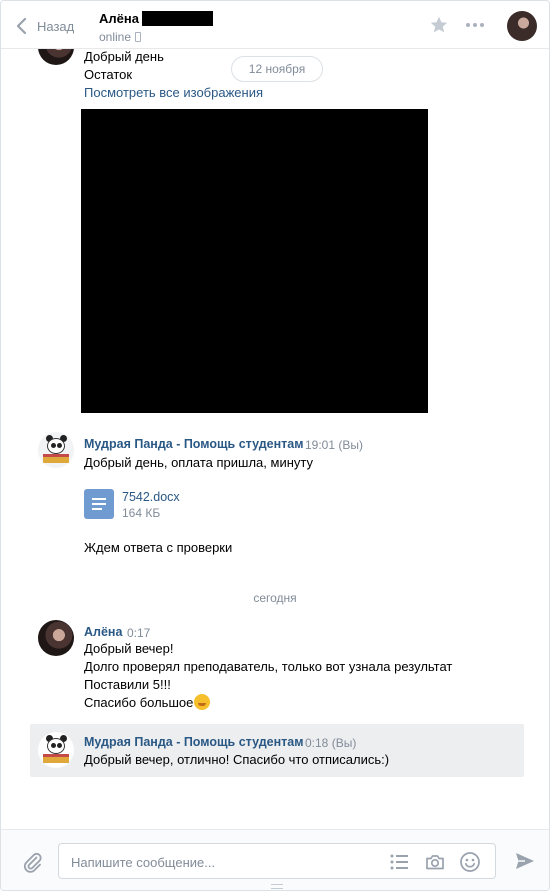 The image size is (550, 891). What do you see at coordinates (103, 632) in the screenshot?
I see `message-author: Алёна` at bounding box center [103, 632].